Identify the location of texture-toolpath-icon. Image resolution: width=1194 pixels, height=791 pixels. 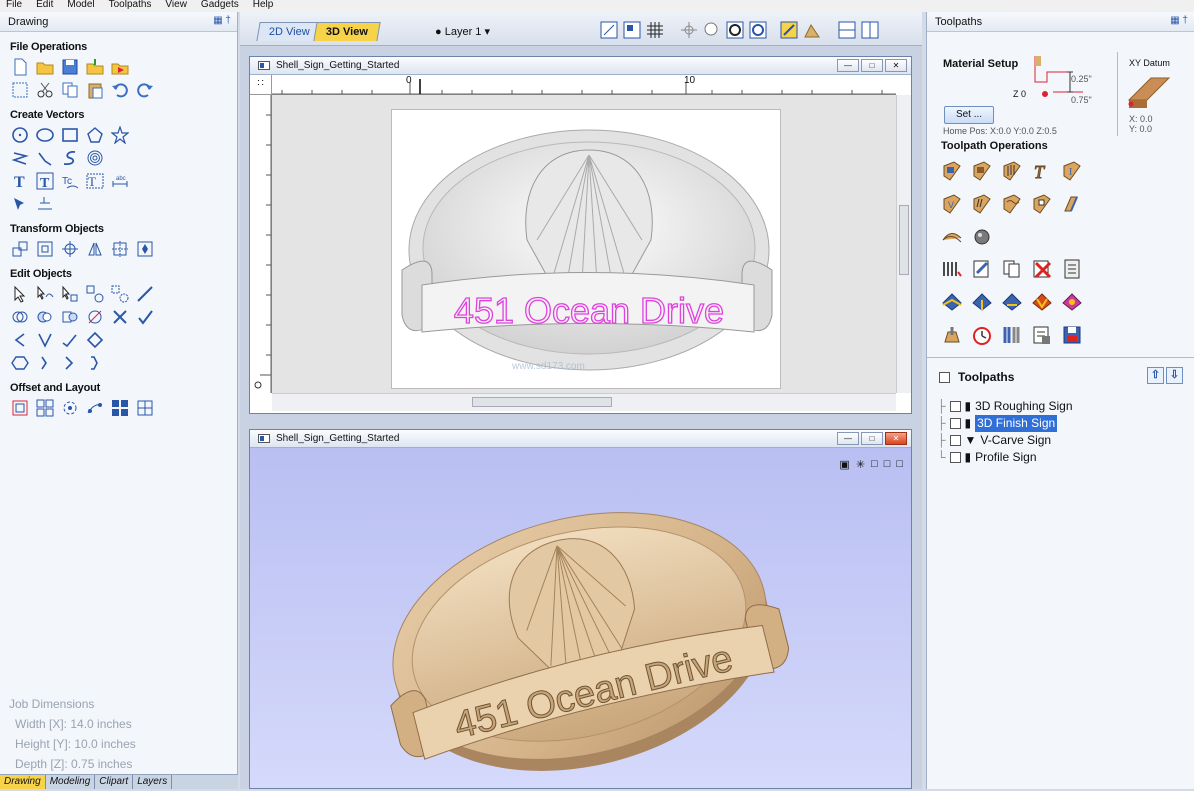
(1012, 204).